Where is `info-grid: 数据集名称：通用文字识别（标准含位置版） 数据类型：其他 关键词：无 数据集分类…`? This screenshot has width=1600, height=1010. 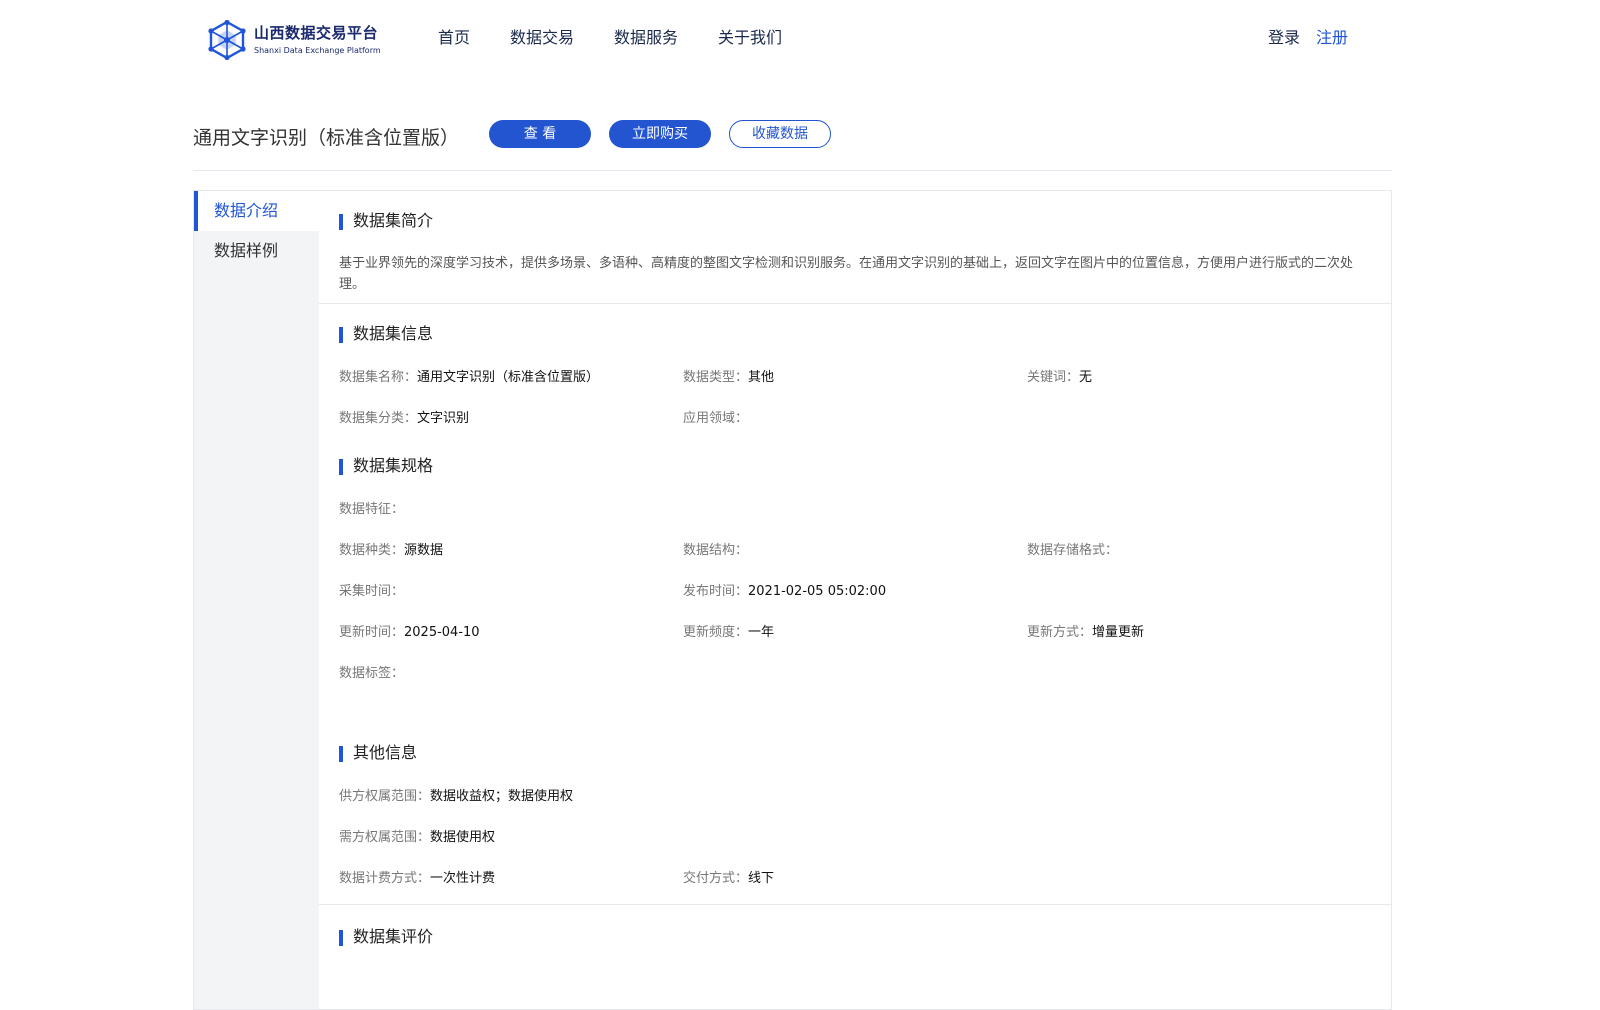
info-grid: 数据集名称：通用文字识别（标准含位置版） 数据类型：其他 关键词：无 数据集分类… is located at coordinates (856, 409).